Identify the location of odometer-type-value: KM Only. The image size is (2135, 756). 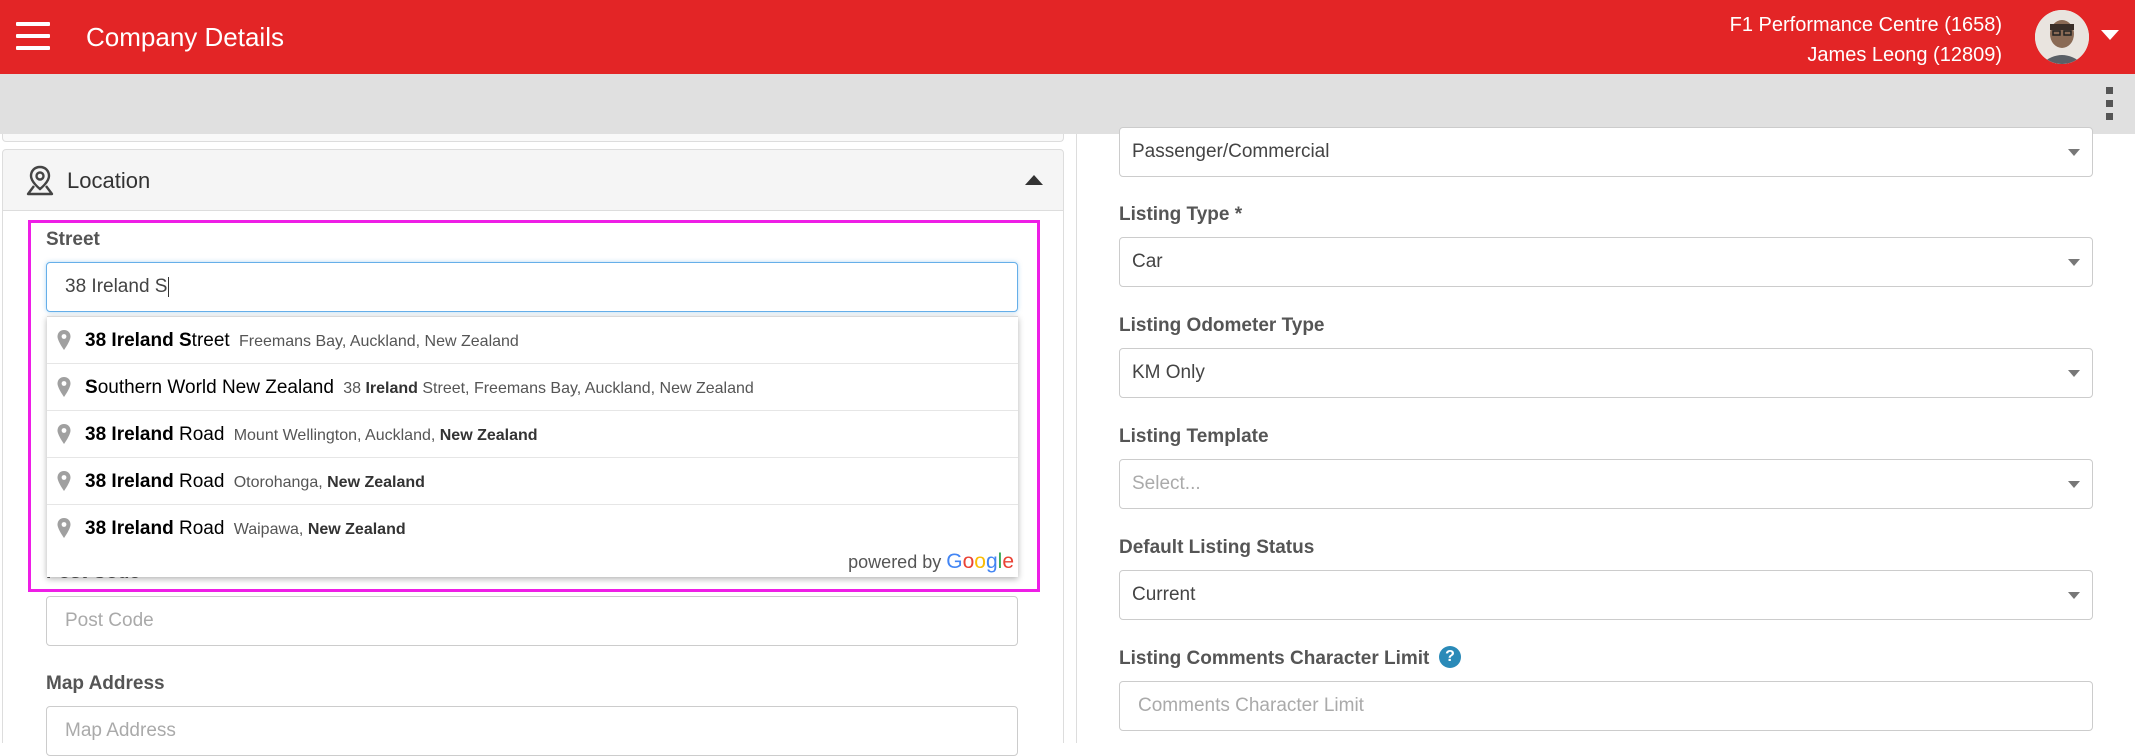
(1168, 372).